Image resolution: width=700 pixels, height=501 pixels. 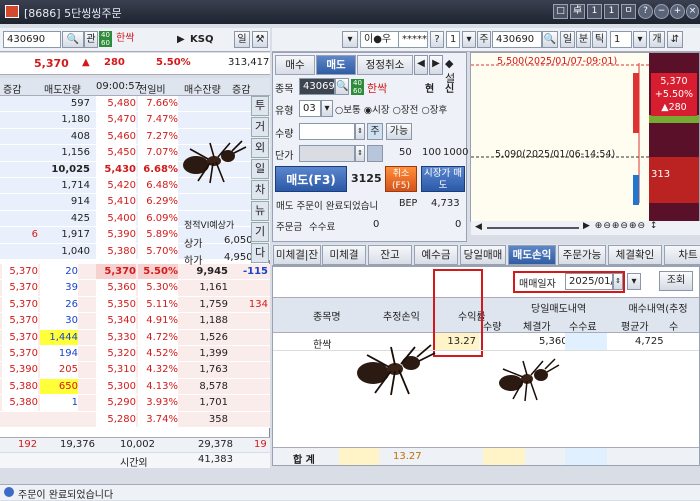 I want to click on sell-row-qty: 597, so click(x=65, y=103).